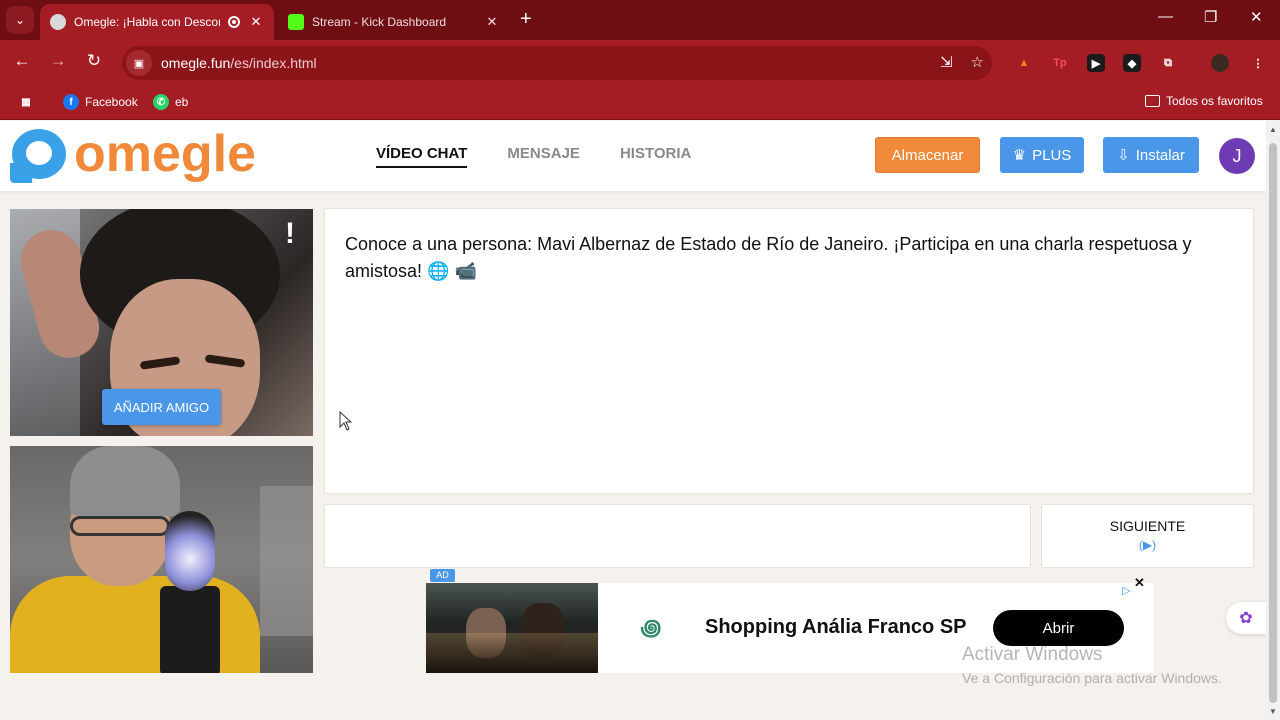 The height and width of the screenshot is (720, 1280). What do you see at coordinates (1019, 155) in the screenshot?
I see `crown-icon: ♛` at bounding box center [1019, 155].